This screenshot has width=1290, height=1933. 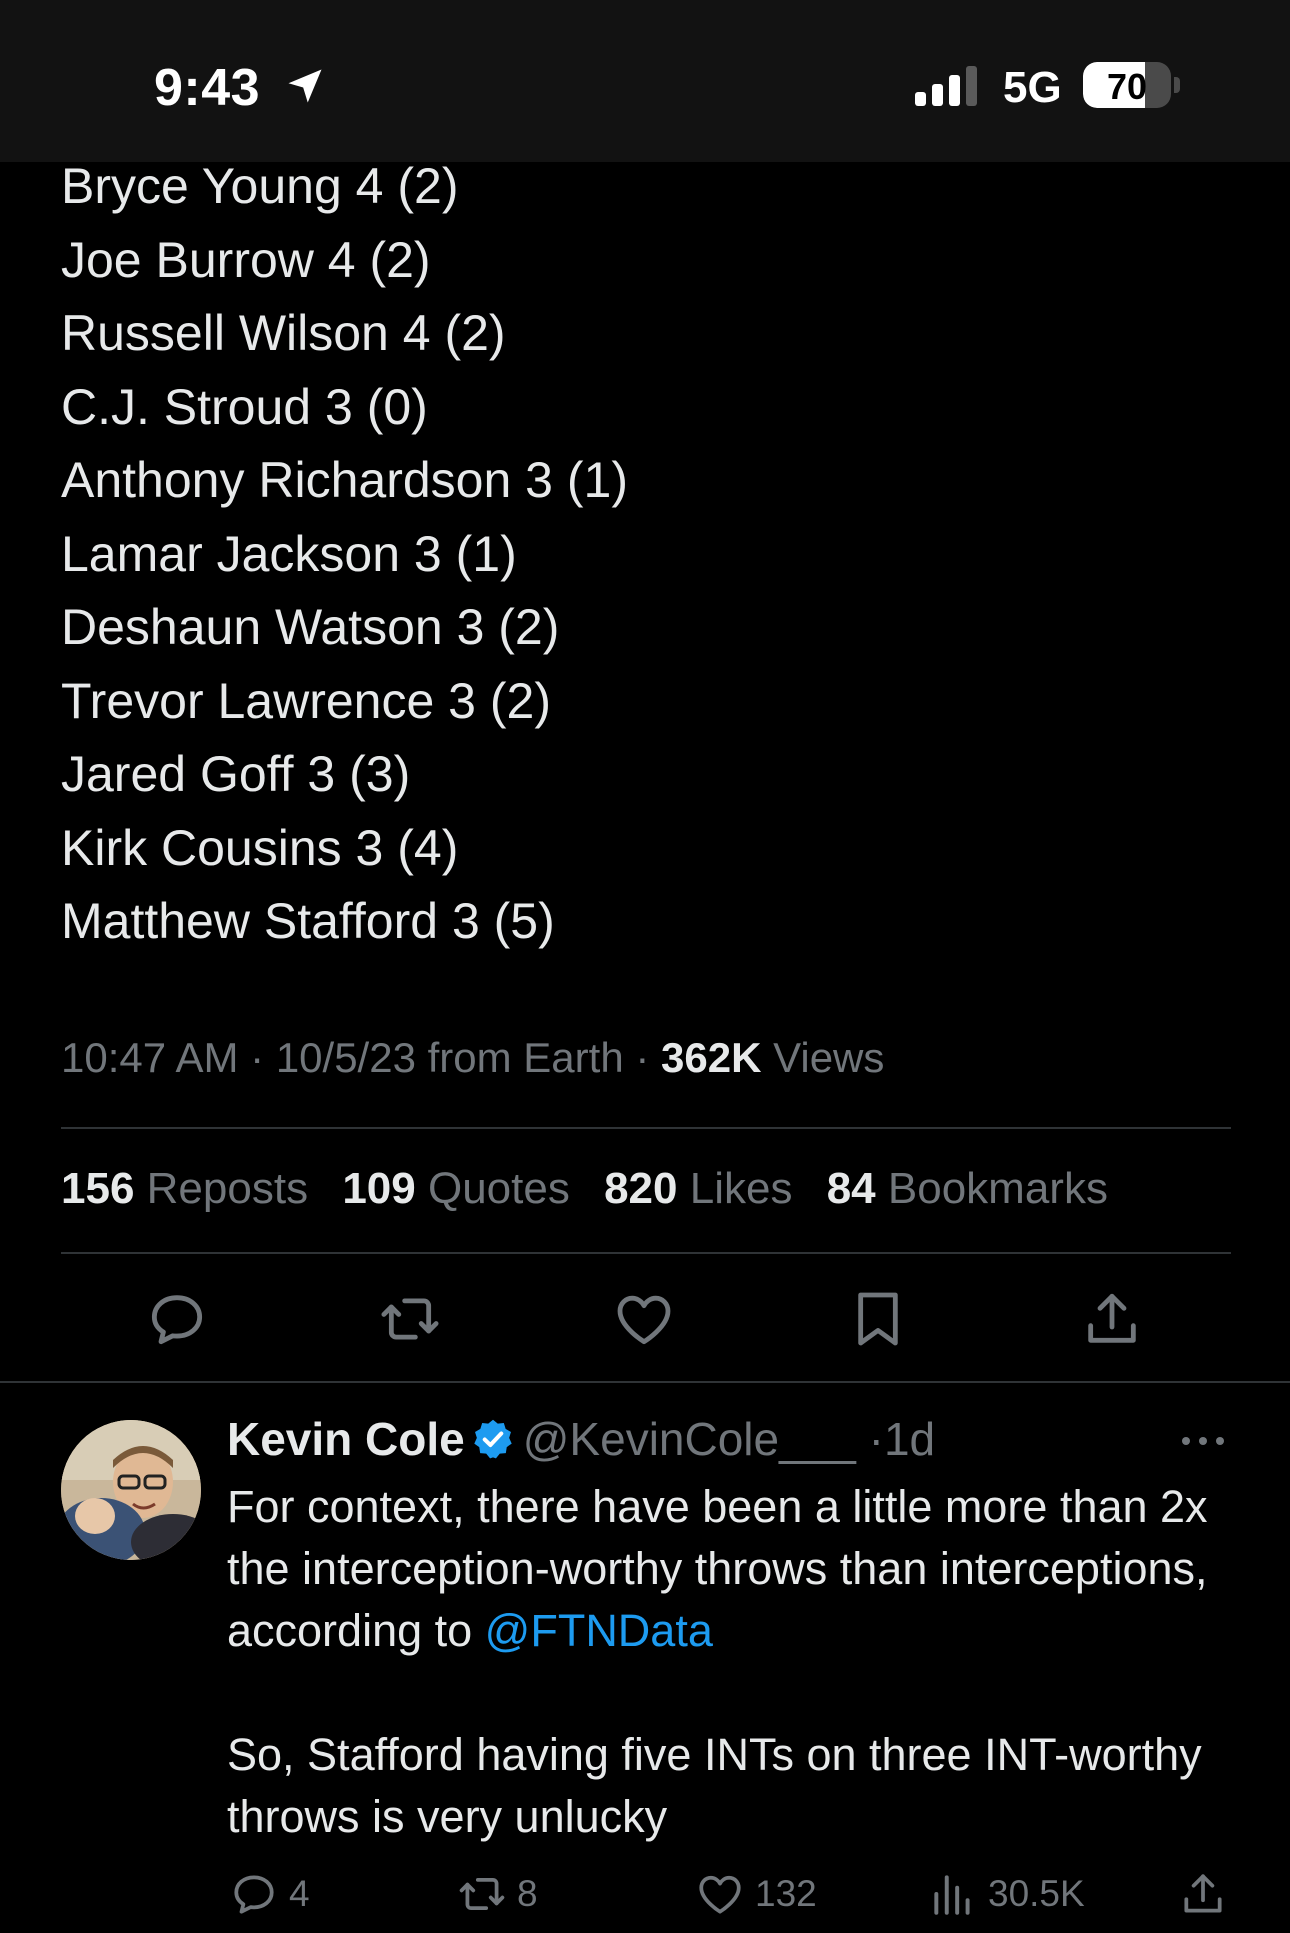 I want to click on reply-count: 4, so click(x=299, y=1893).